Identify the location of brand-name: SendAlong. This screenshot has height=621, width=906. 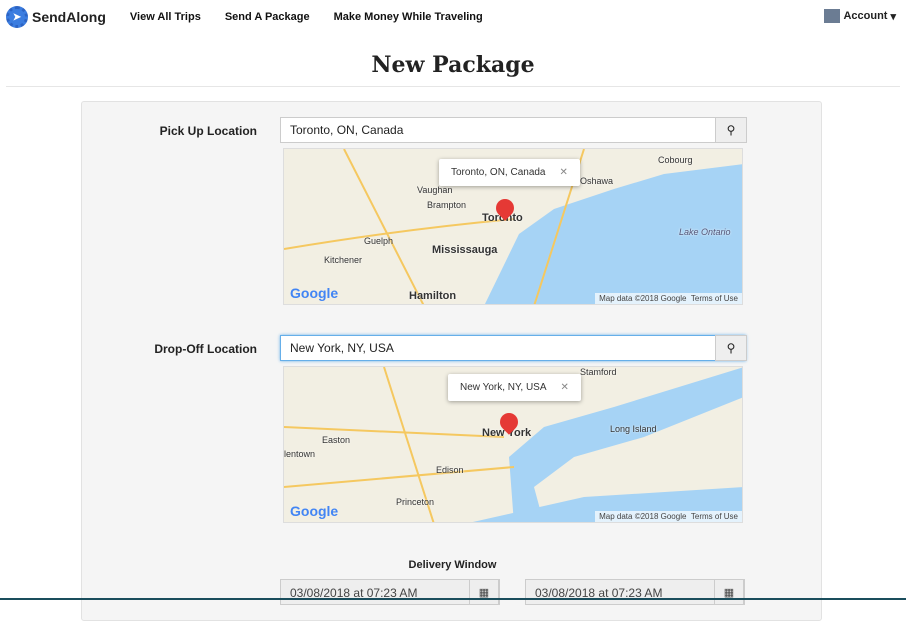
(69, 17).